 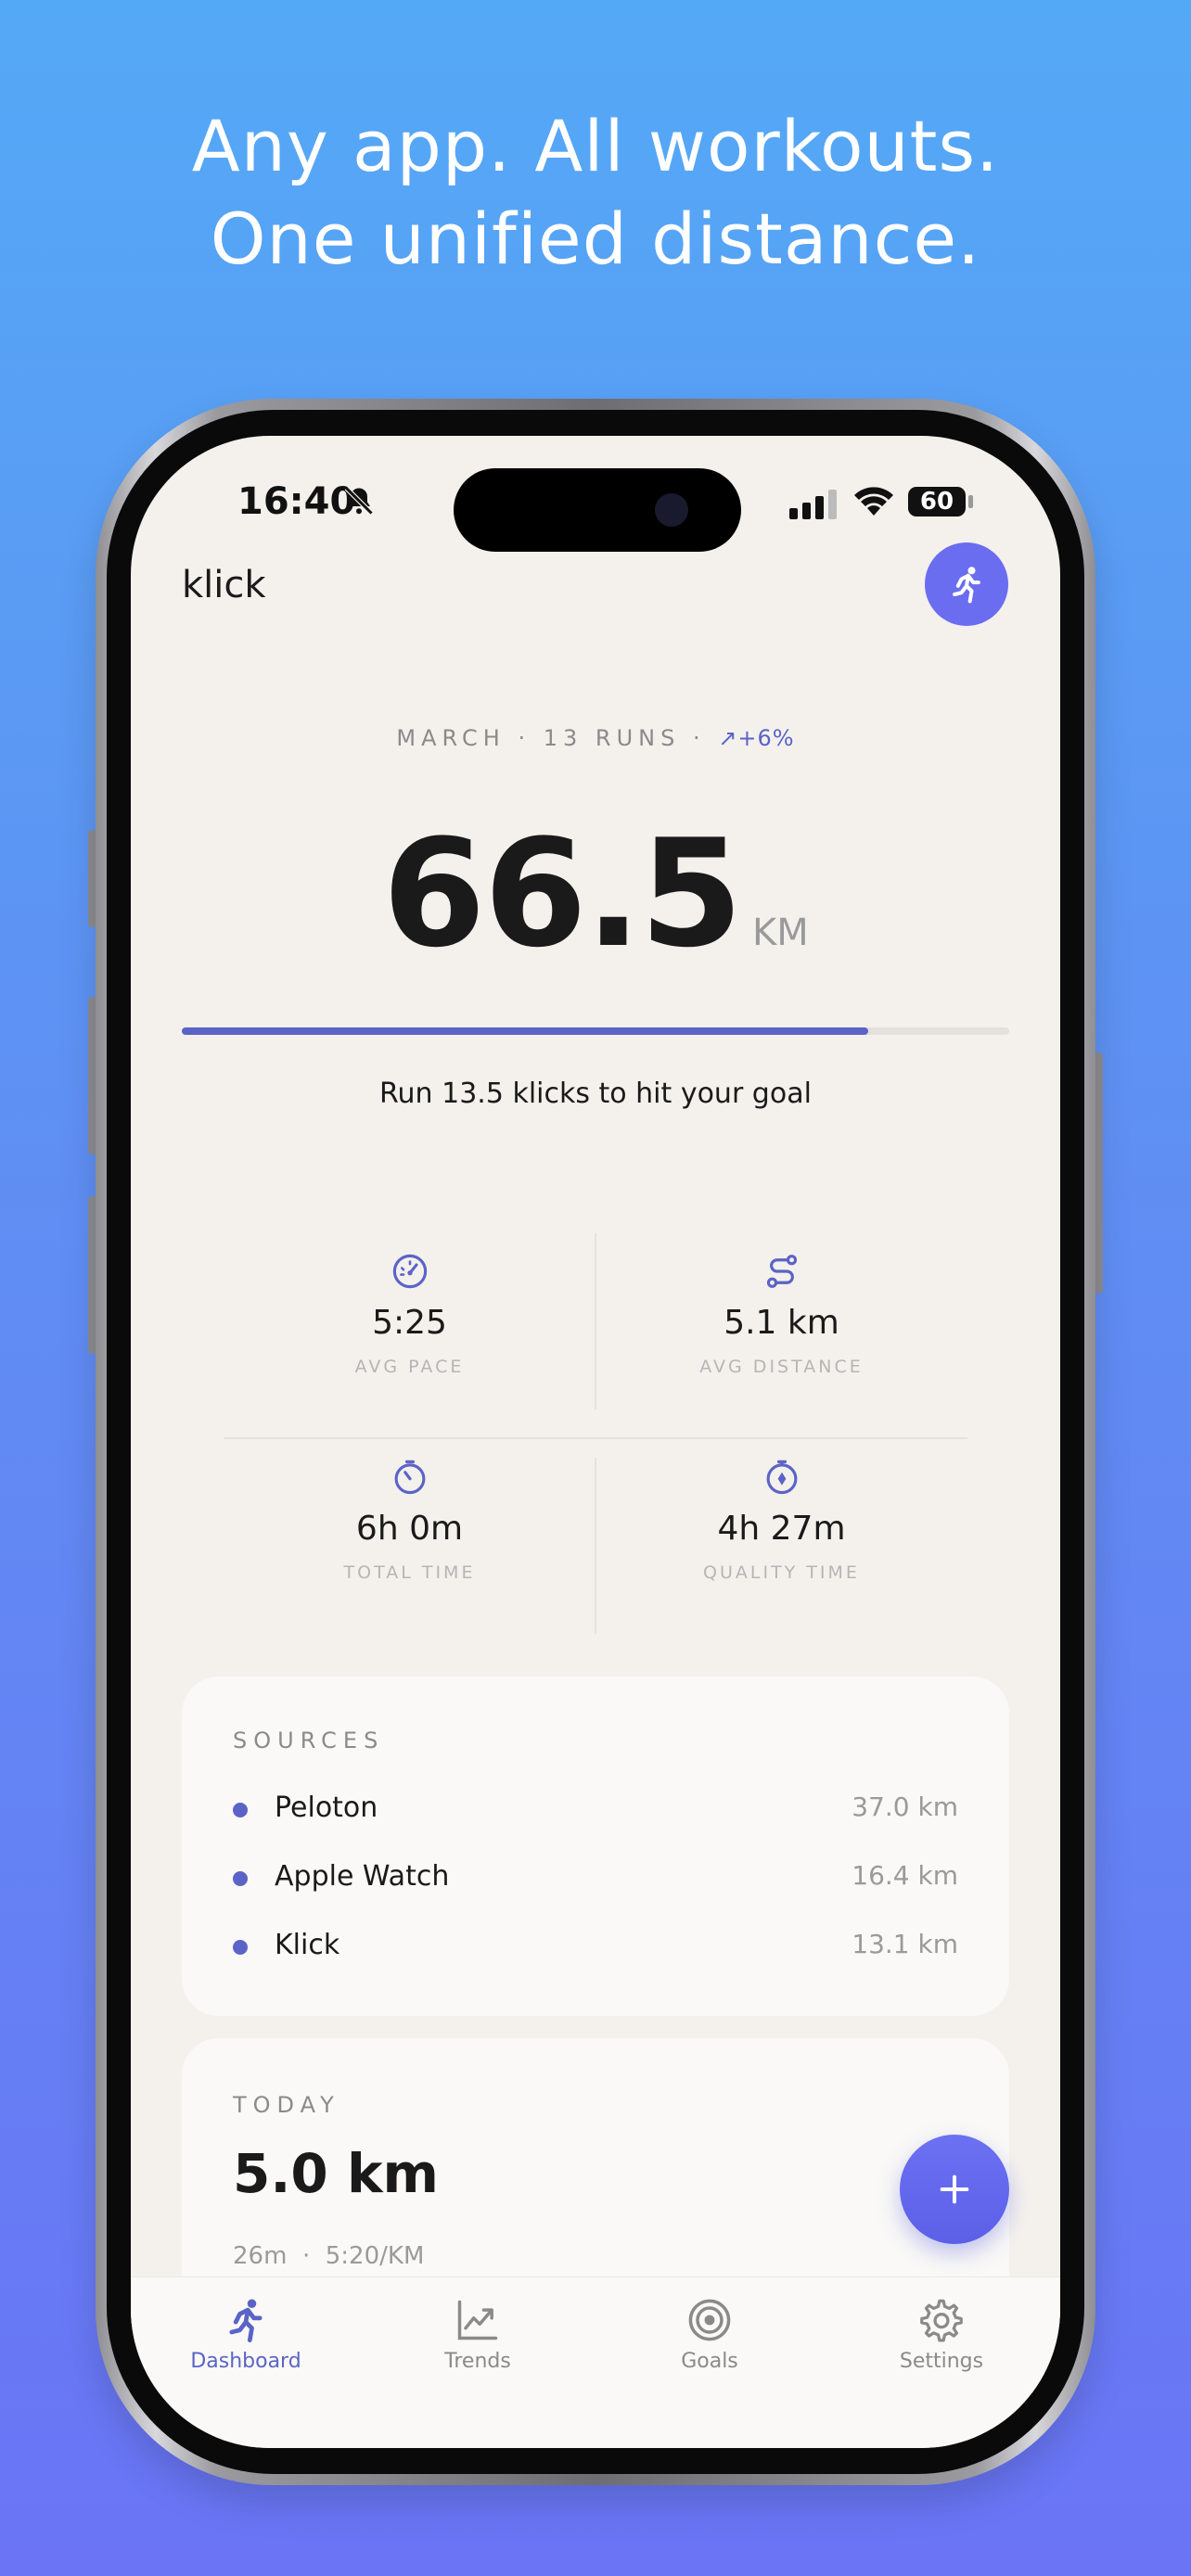 What do you see at coordinates (937, 502) in the screenshot?
I see `battery-indicator: 60` at bounding box center [937, 502].